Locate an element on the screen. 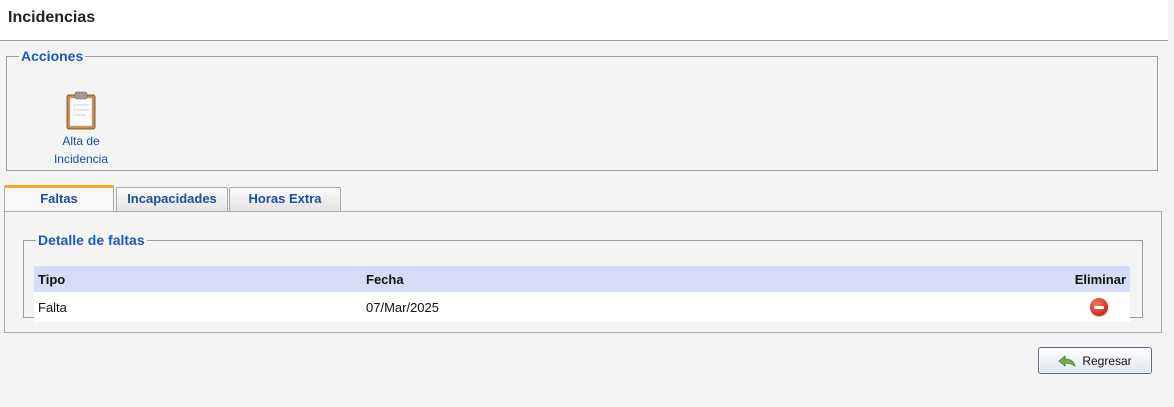 This screenshot has width=1174, height=407. regresar-button: Regresar is located at coordinates (1095, 360).